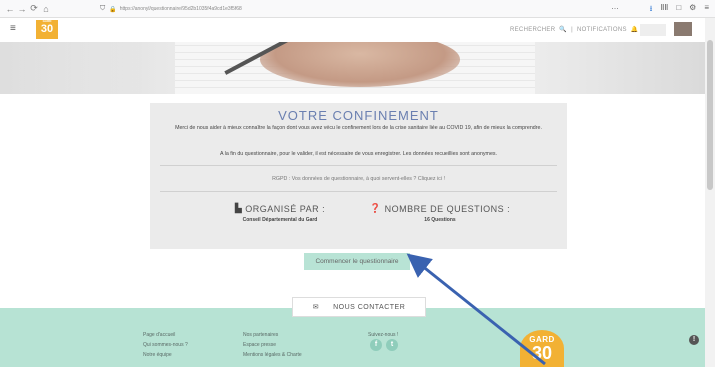 The width and height of the screenshot is (715, 367). Describe the element at coordinates (46, 9) in the screenshot. I see `home-icon: ⌂` at that location.